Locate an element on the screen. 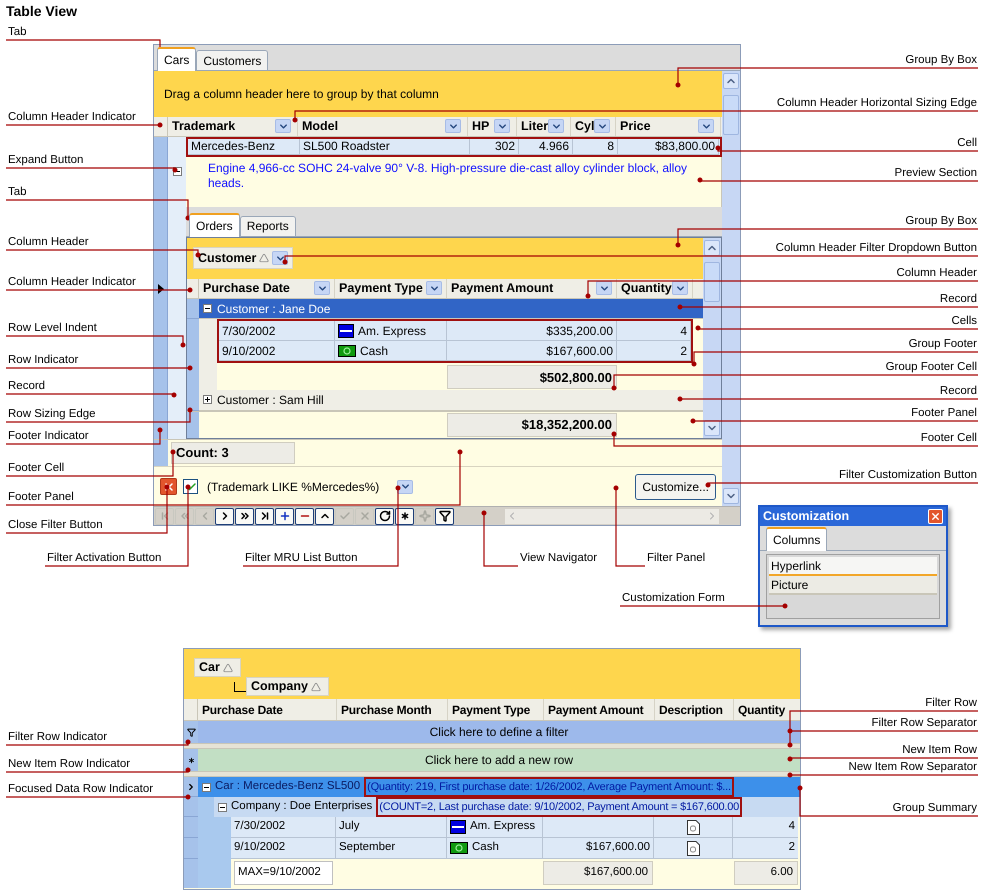 The height and width of the screenshot is (894, 984). group-row-label: Car : Mercedes-Benz SL500 is located at coordinates (287, 786).